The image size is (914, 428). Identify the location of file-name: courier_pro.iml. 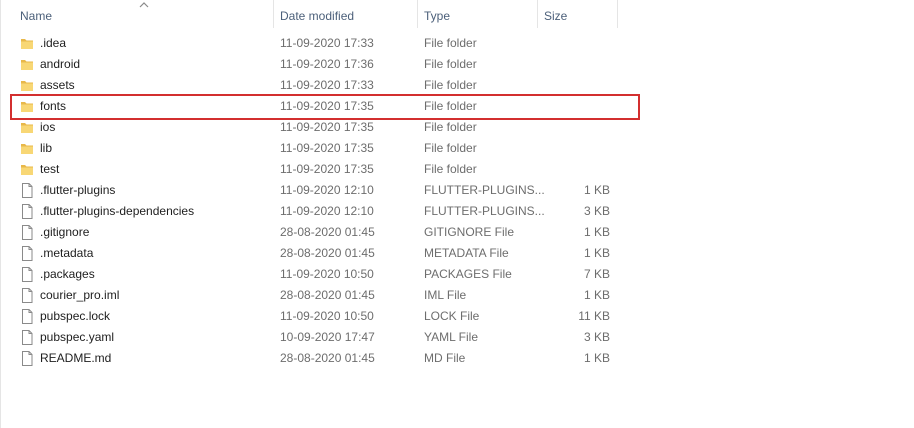
(80, 295).